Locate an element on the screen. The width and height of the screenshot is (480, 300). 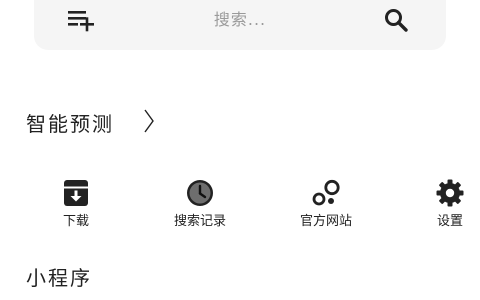
gear-icon is located at coordinates (441, 193).